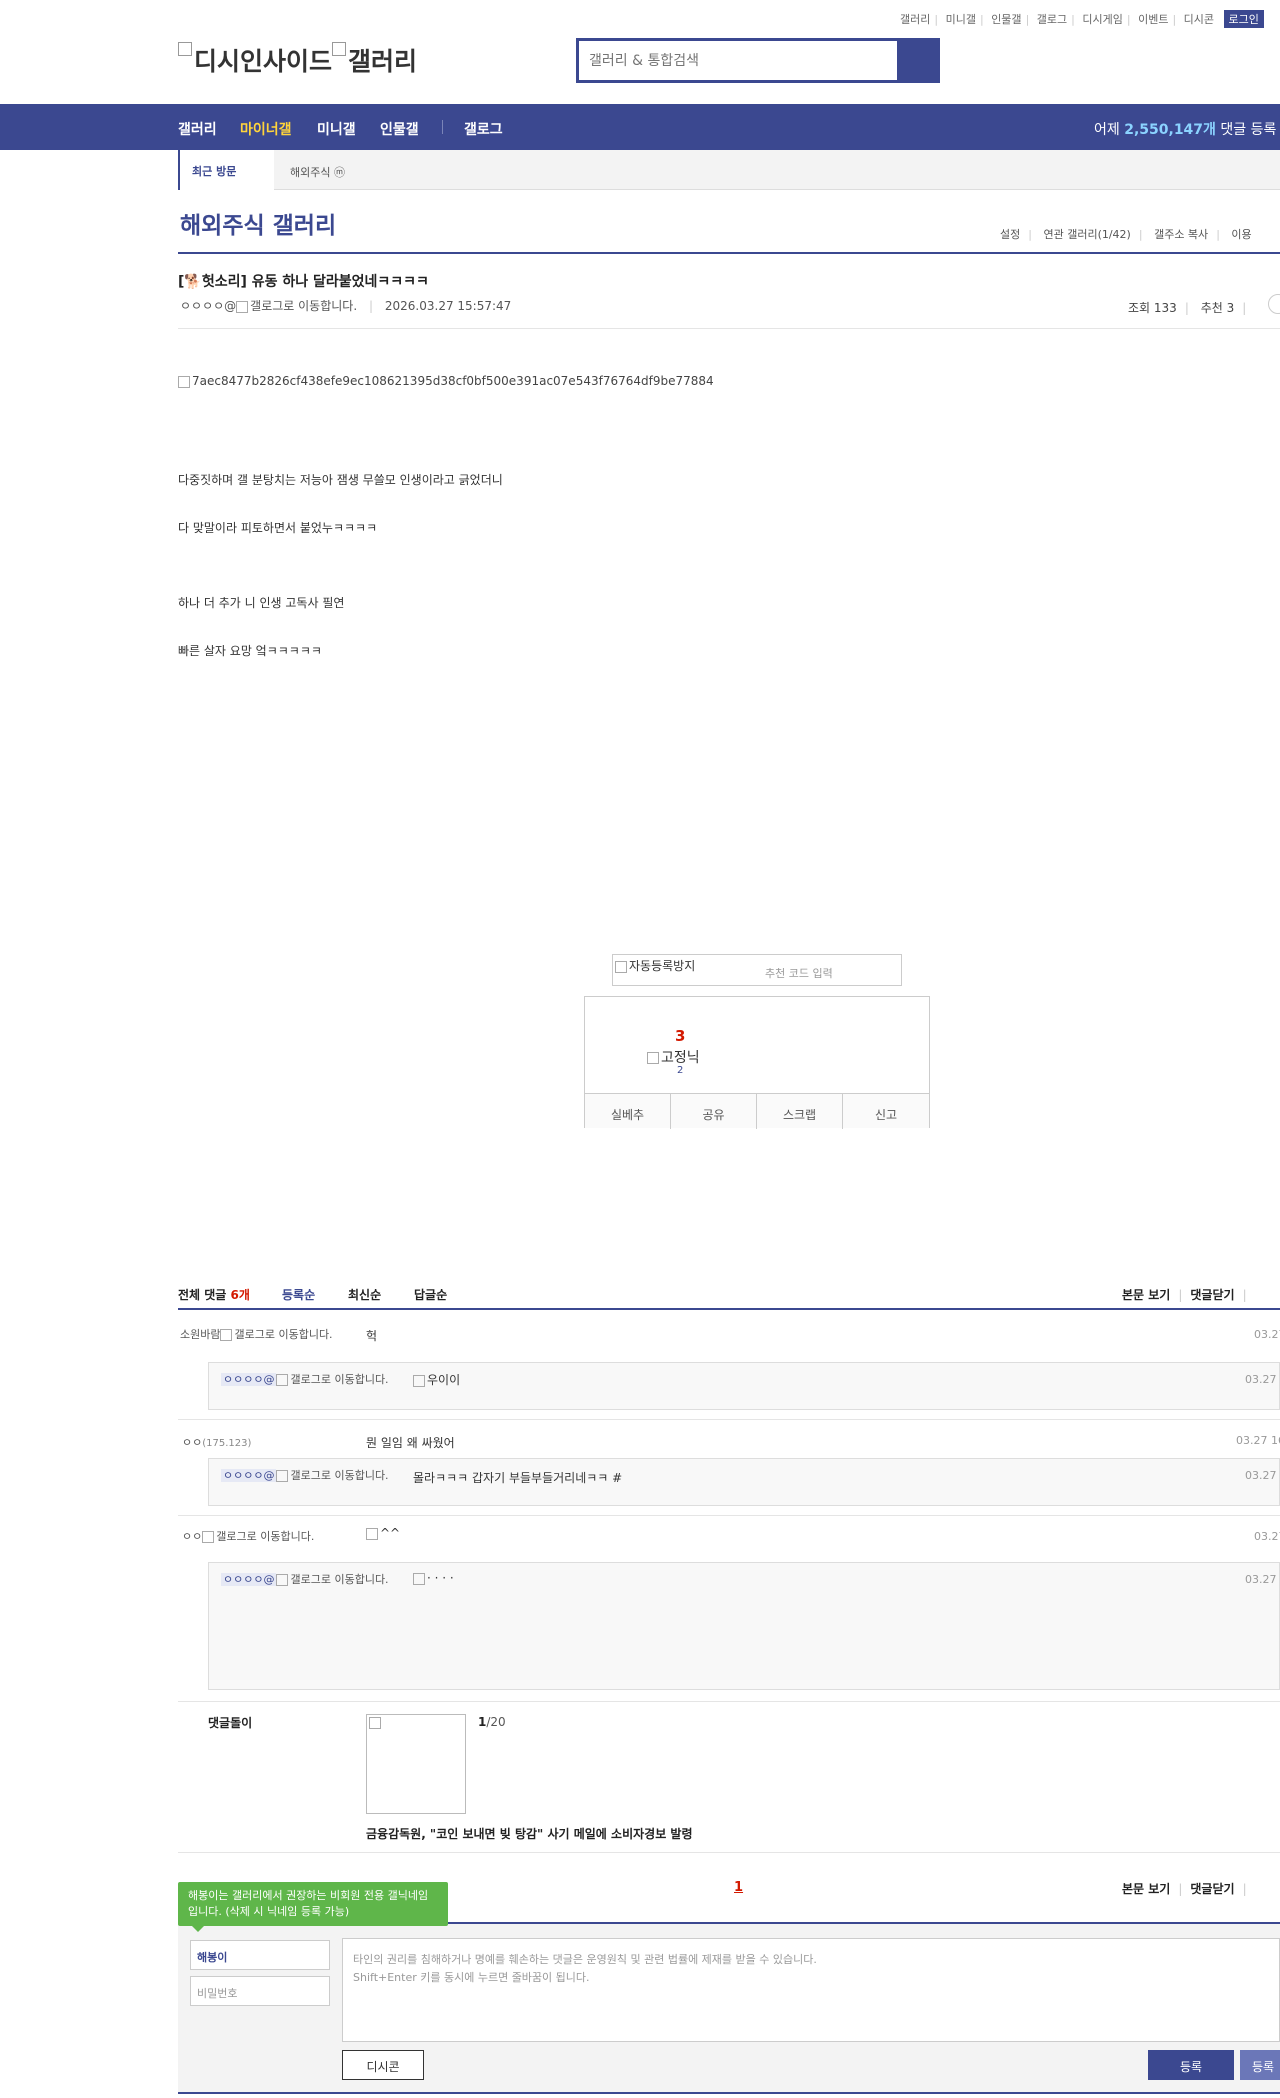  Describe the element at coordinates (1184, 1889) in the screenshot. I see `comment-toggles-bottom: 본문 보기 | 댓글닫기 |` at that location.